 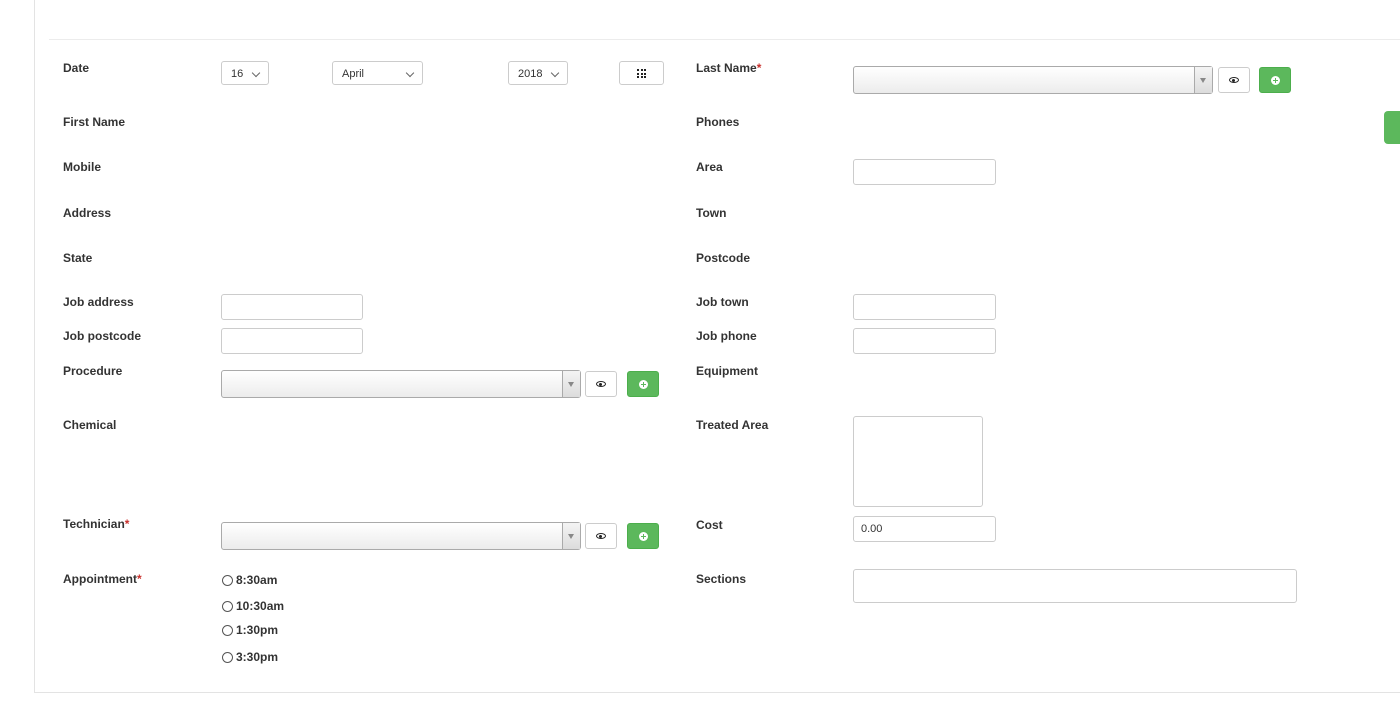 I want to click on chemical-label: Chemical, so click(x=90, y=425).